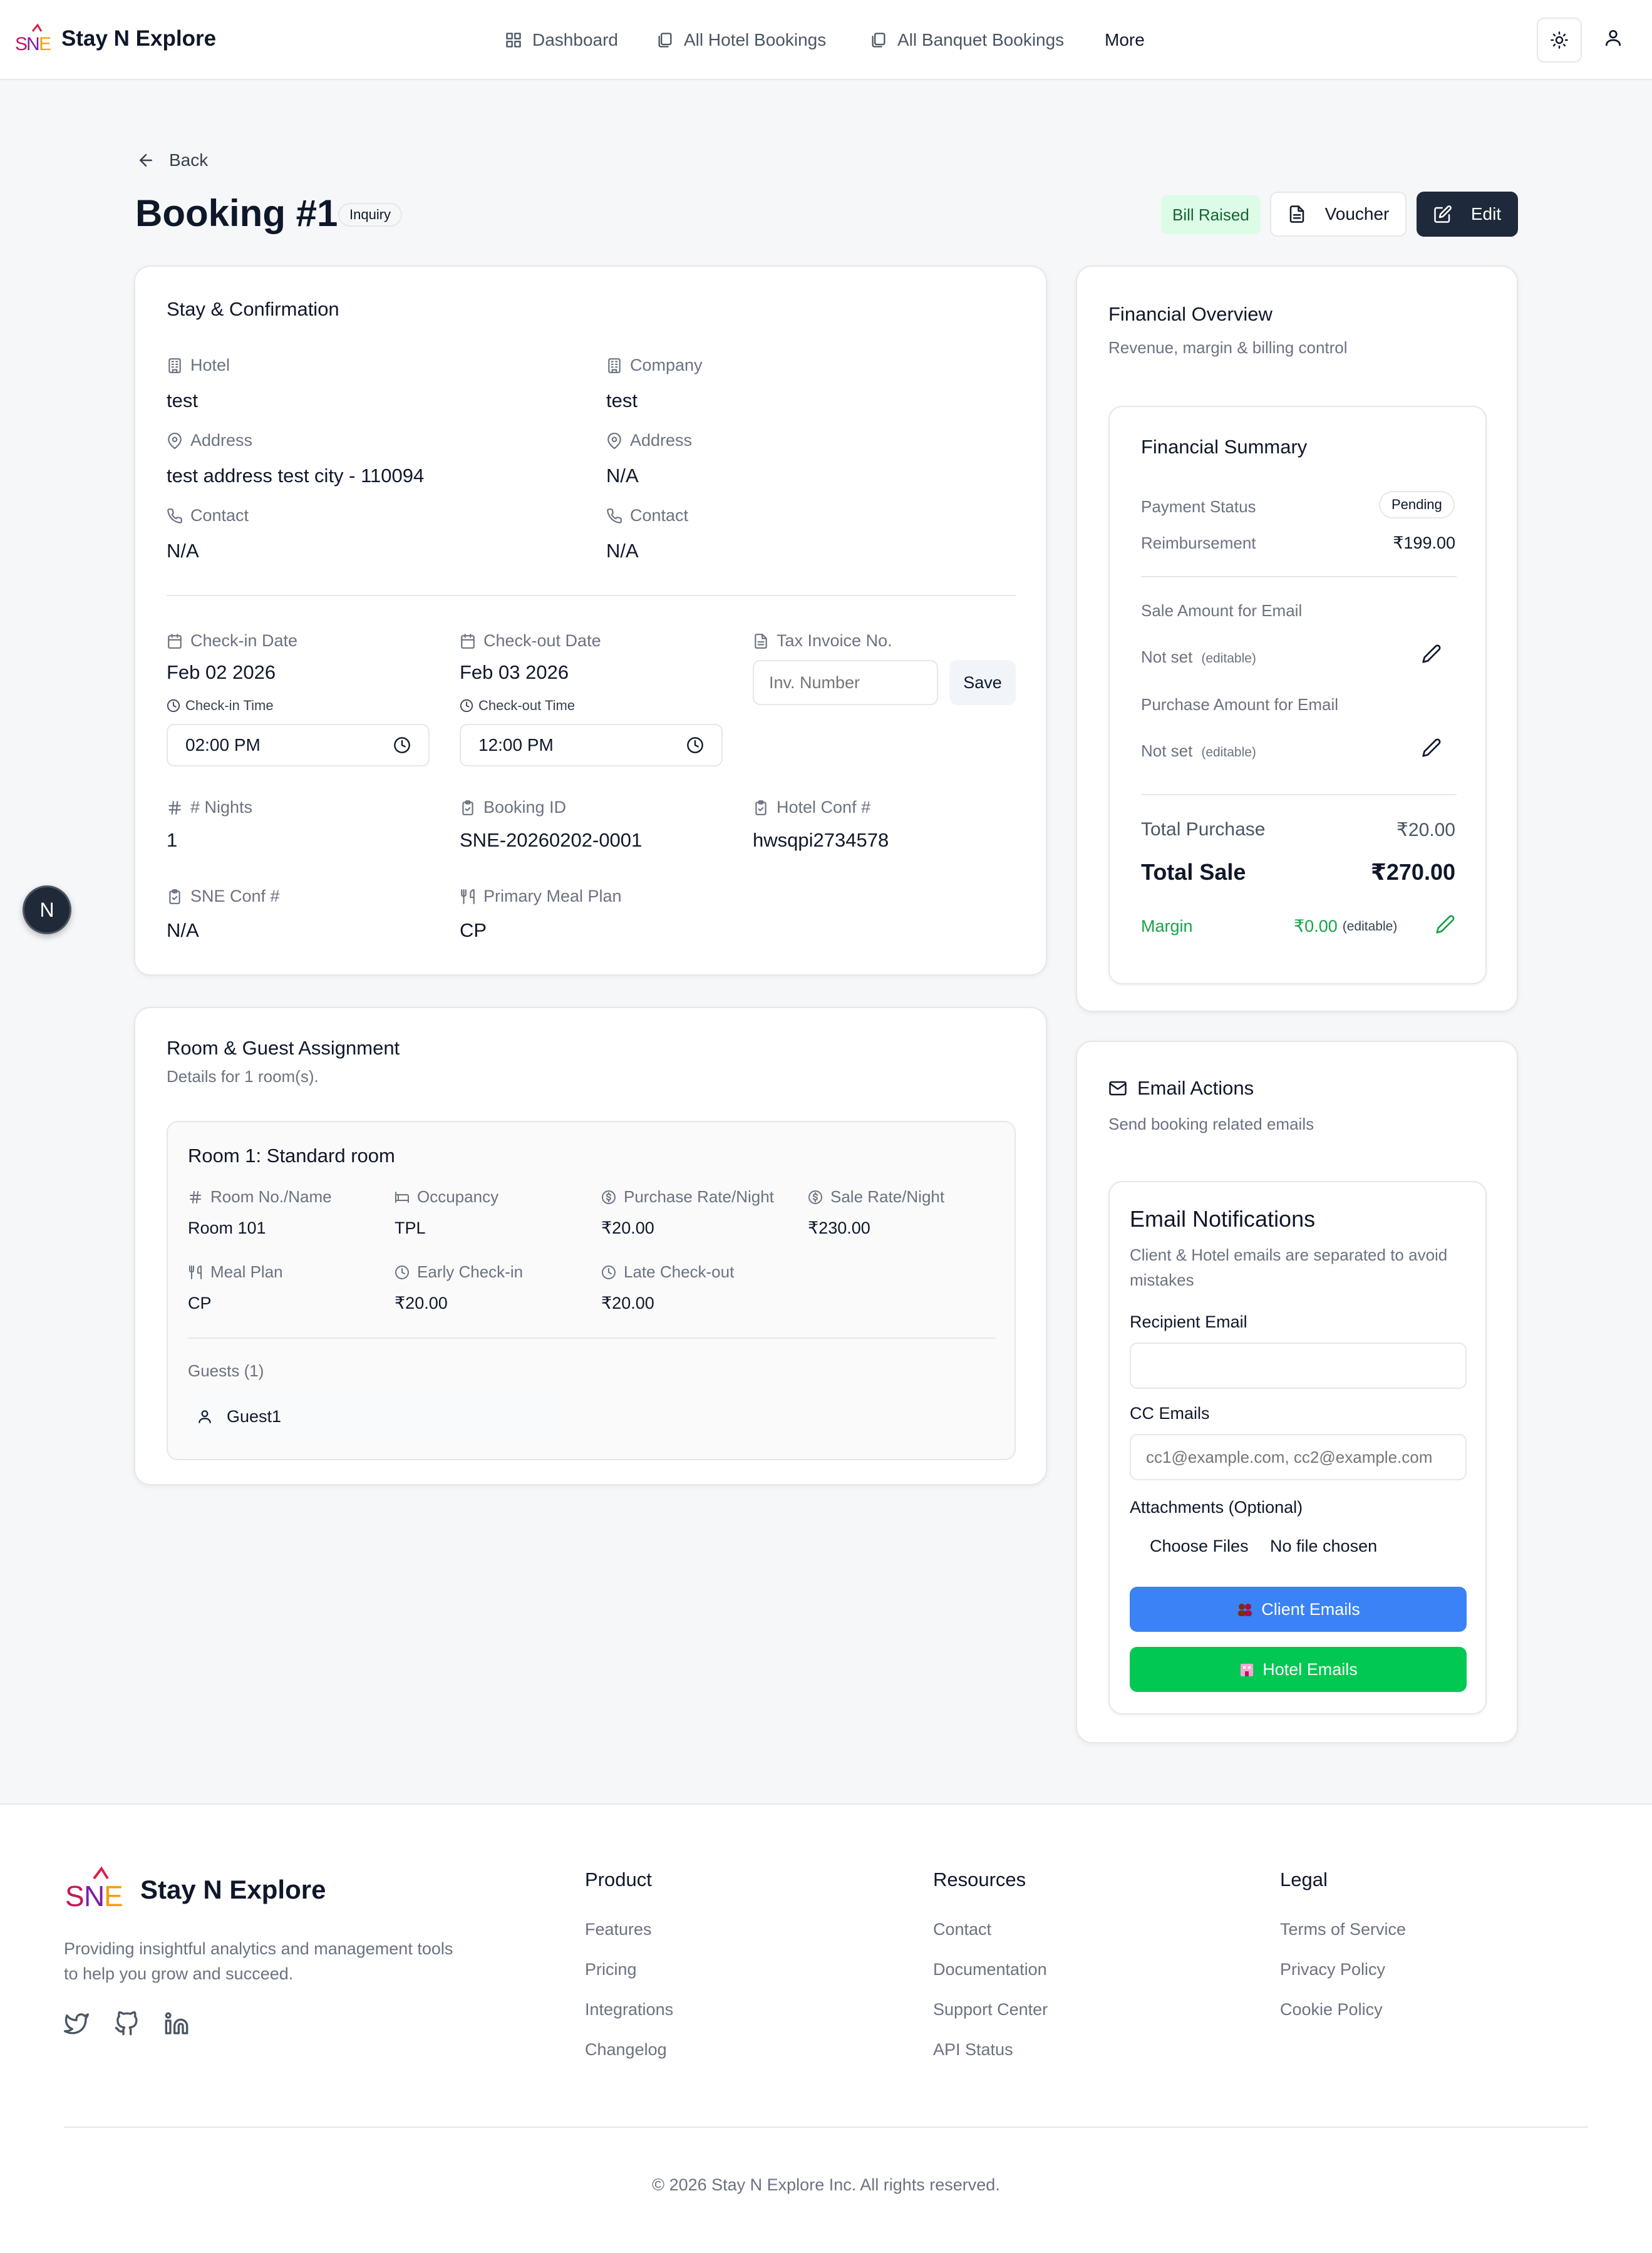 The height and width of the screenshot is (2253, 1652). I want to click on card-subtitle: Details for 1 room(s)., so click(243, 1076).